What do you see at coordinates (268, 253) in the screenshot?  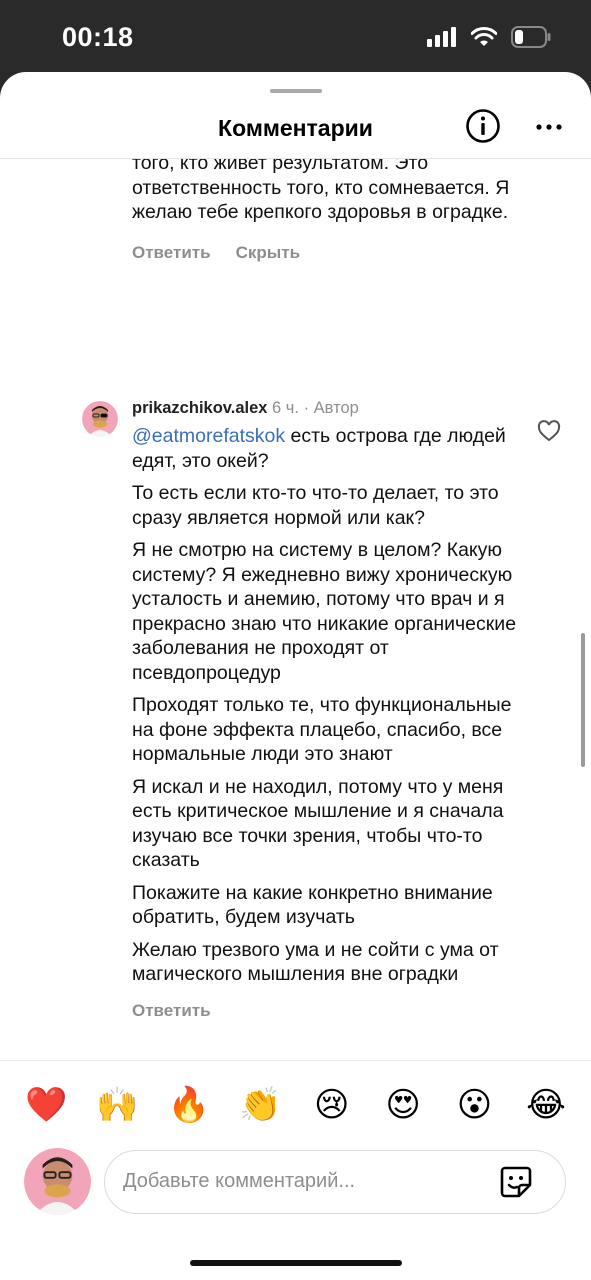 I see `hide-replies-button: Скрыть` at bounding box center [268, 253].